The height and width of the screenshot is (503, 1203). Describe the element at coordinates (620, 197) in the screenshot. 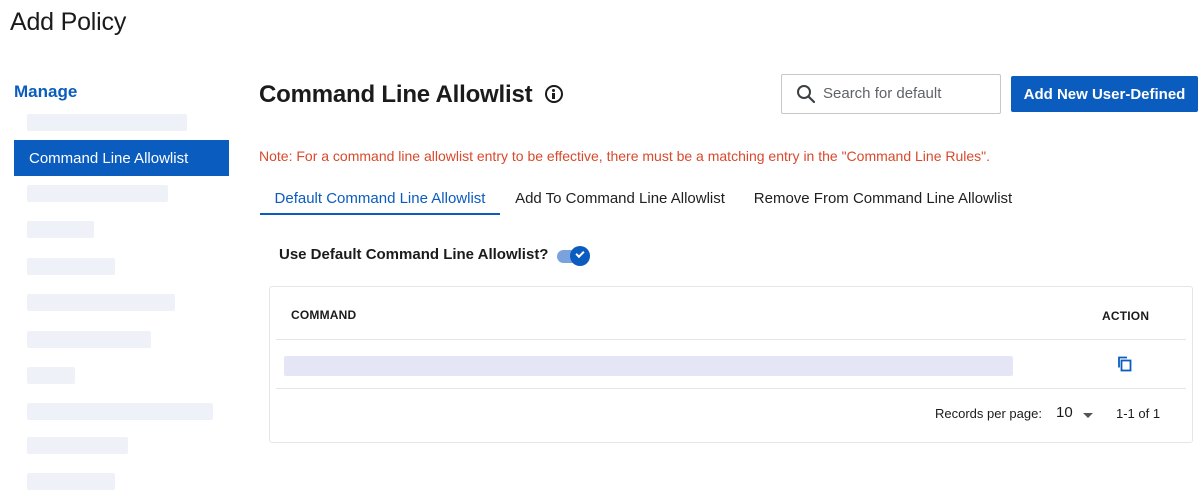

I see `tab-add-to-command-line-allowlist: Add To Command Line Allowlist` at that location.